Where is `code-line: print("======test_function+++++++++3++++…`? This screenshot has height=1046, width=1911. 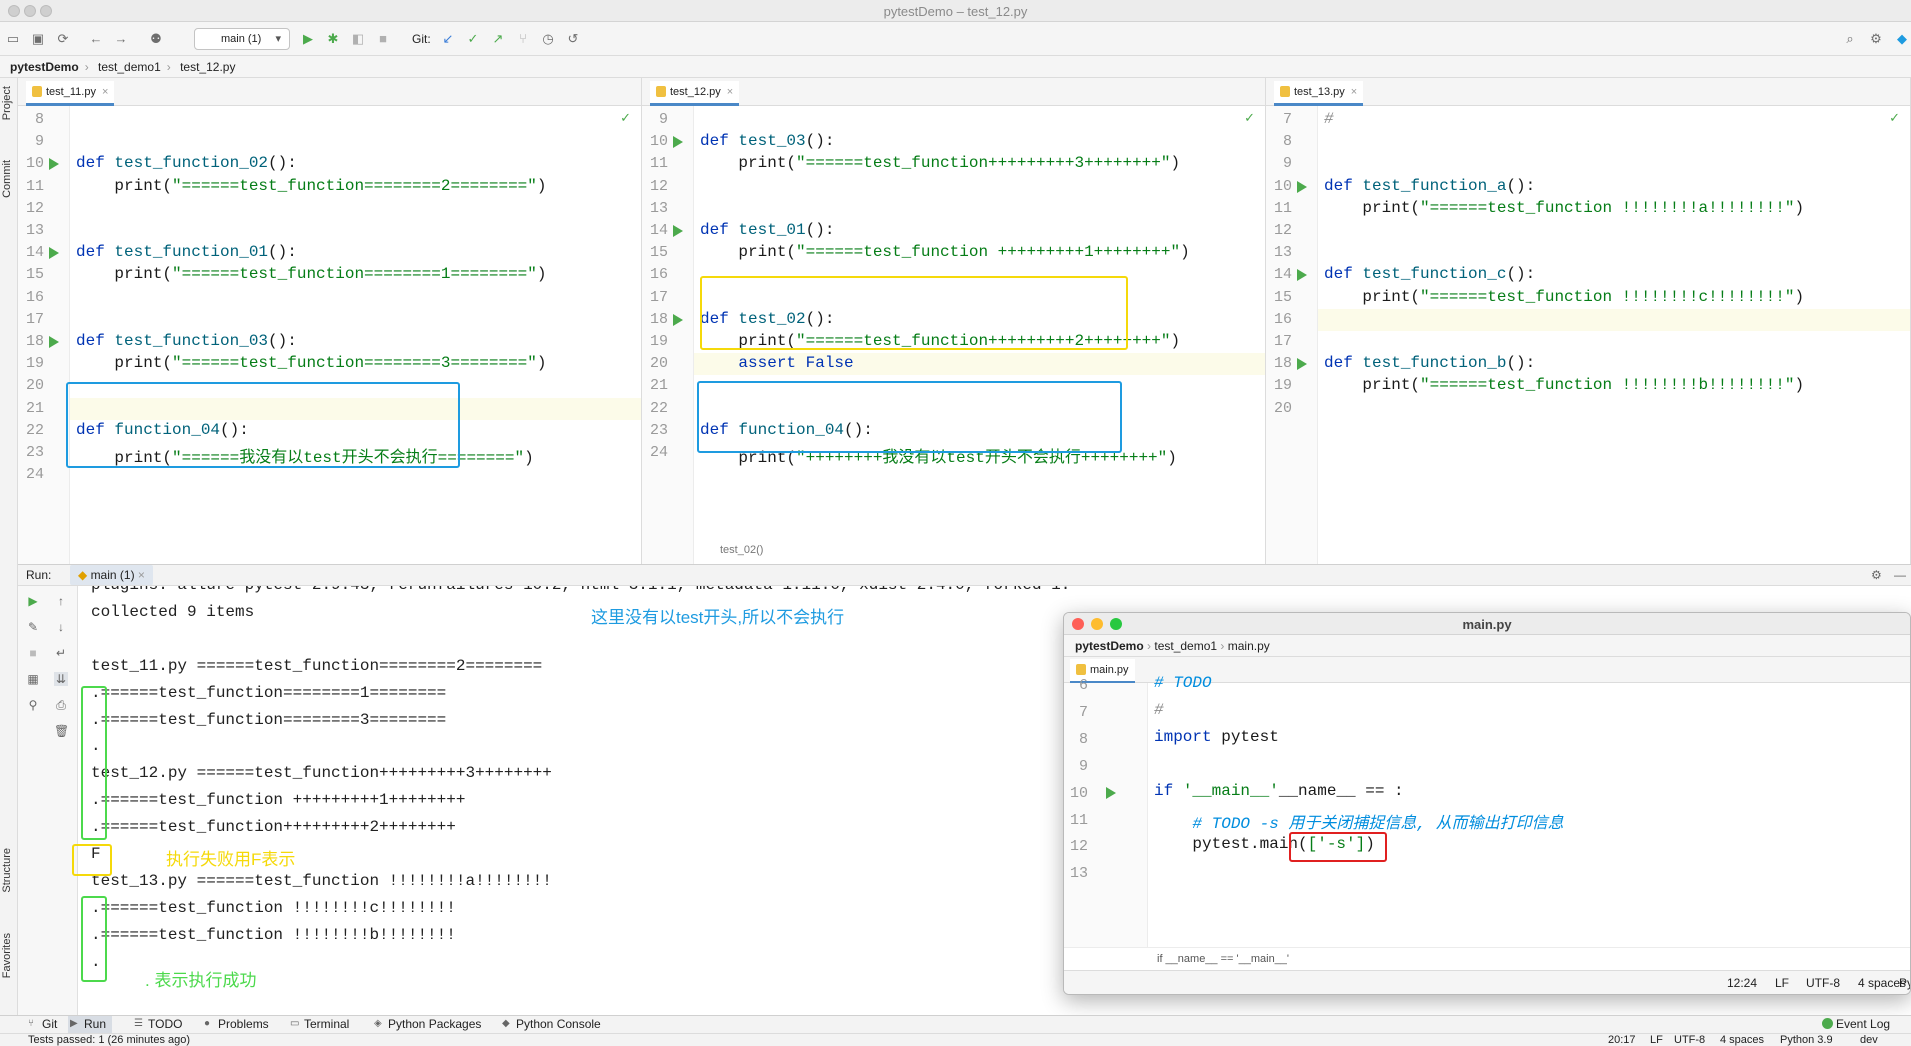
code-line: print("======test_function+++++++++3++++… is located at coordinates (940, 163).